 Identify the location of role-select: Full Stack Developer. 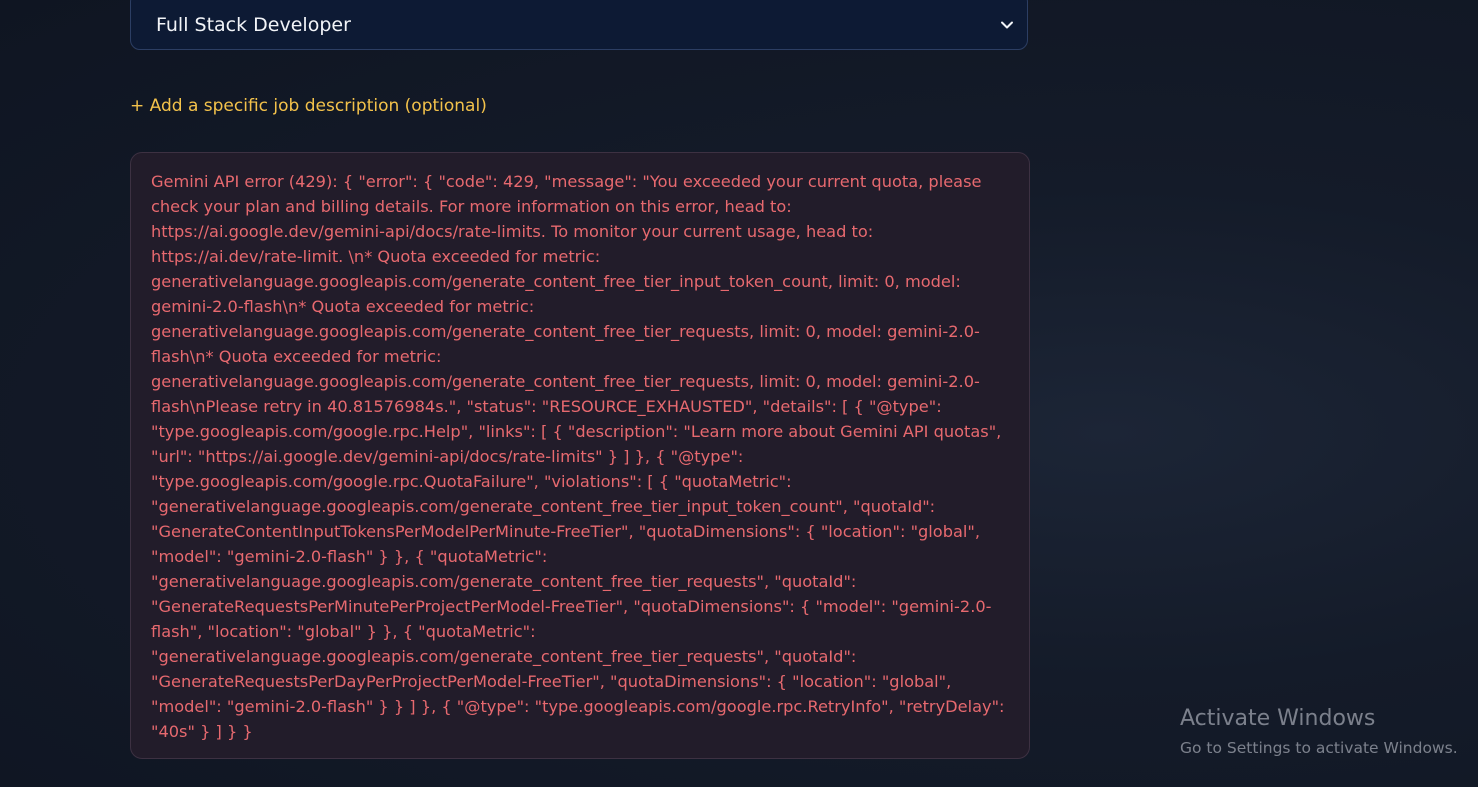
(579, 25).